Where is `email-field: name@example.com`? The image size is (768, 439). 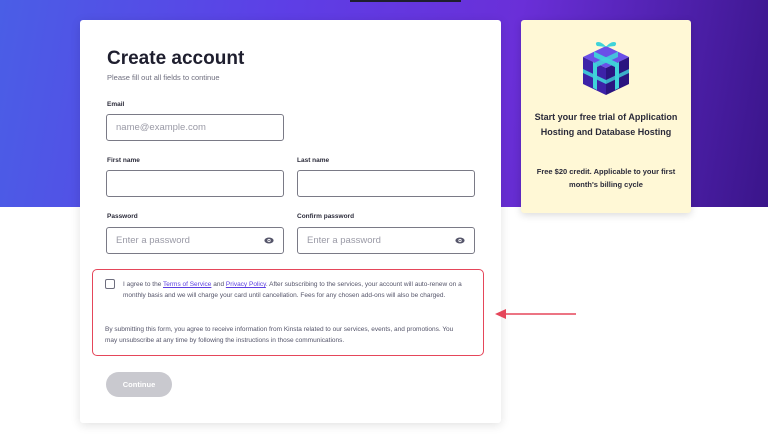
email-field: name@example.com is located at coordinates (195, 127).